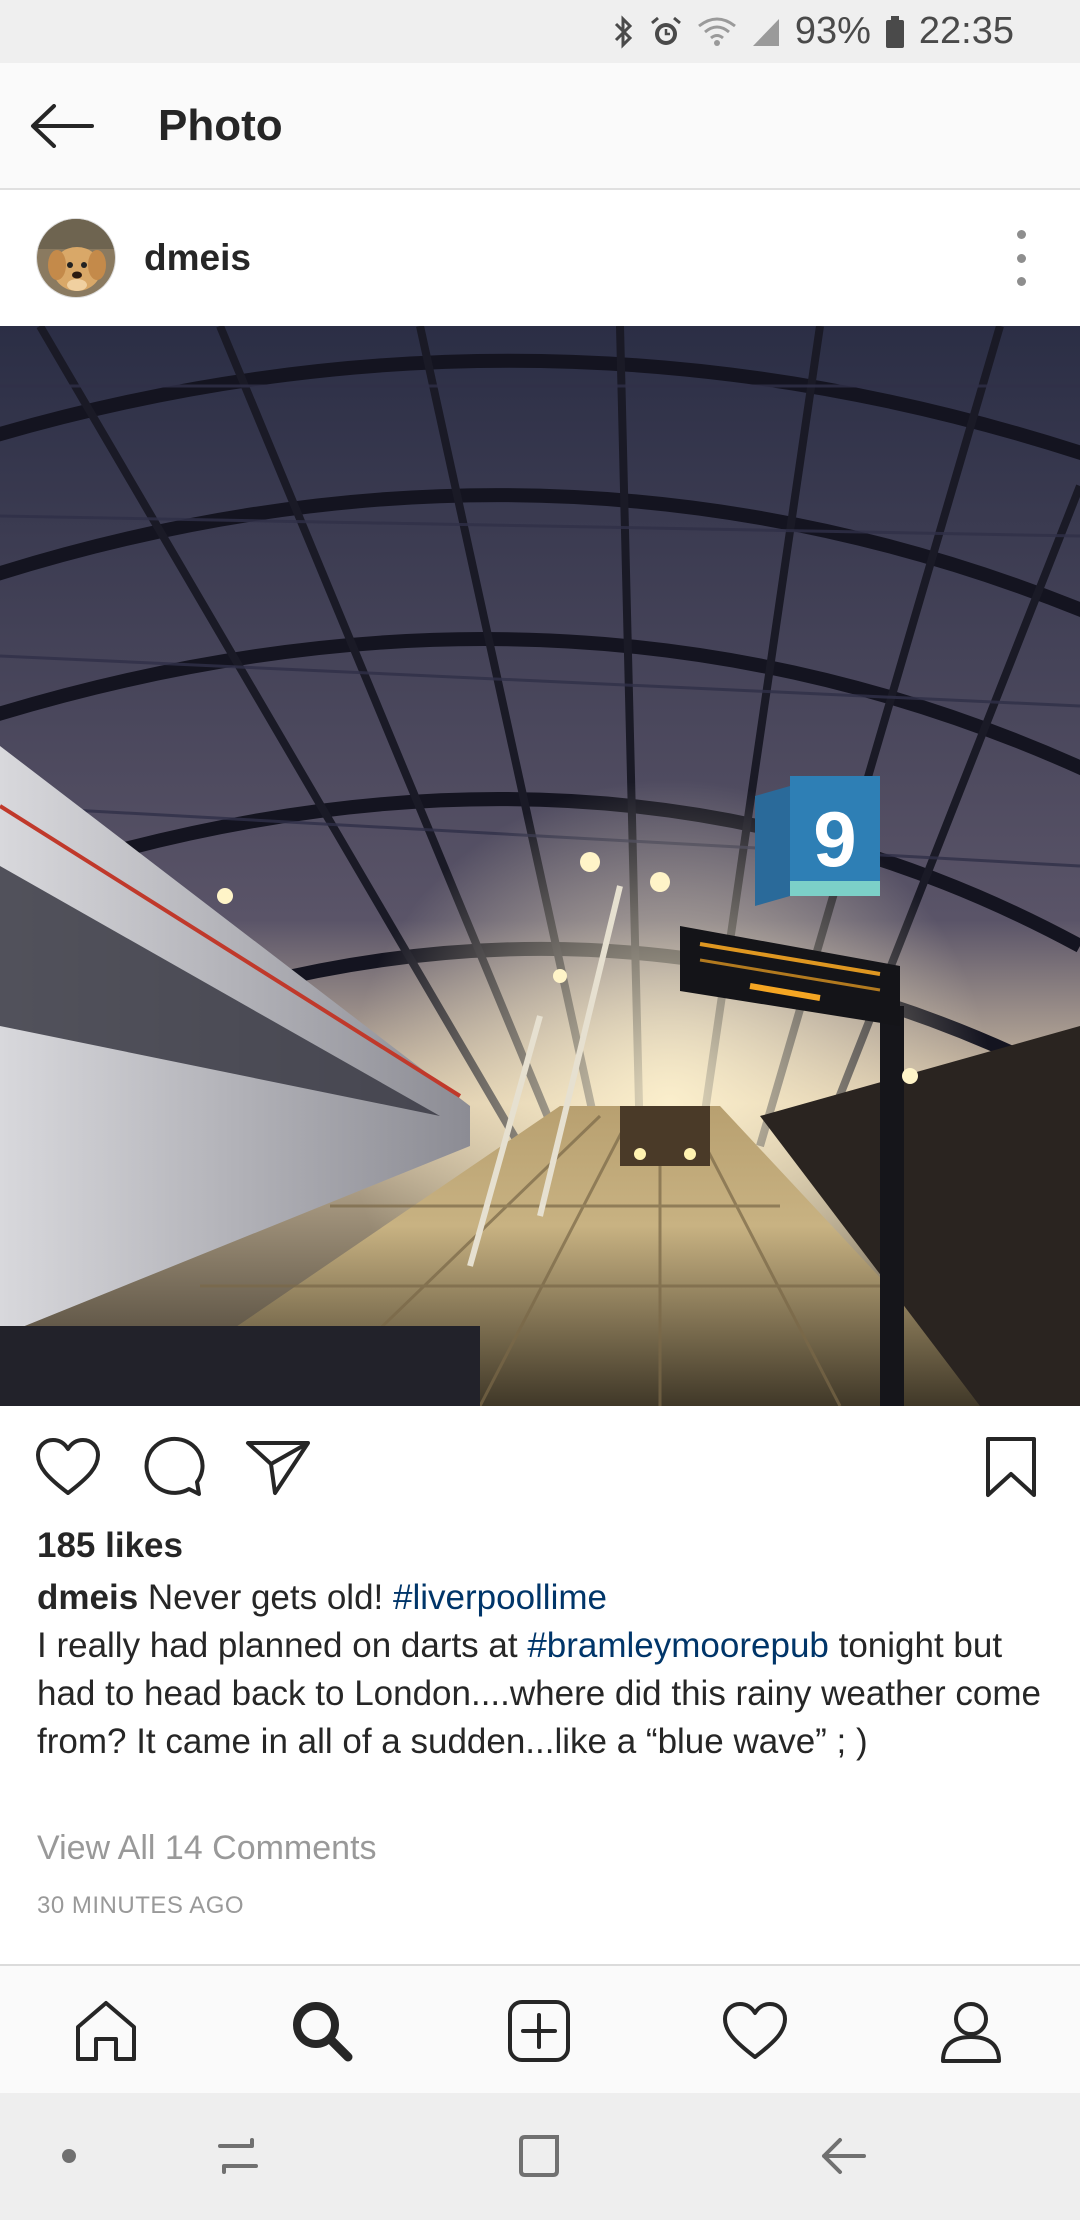 Image resolution: width=1080 pixels, height=2220 pixels. I want to click on battery-icon, so click(895, 32).